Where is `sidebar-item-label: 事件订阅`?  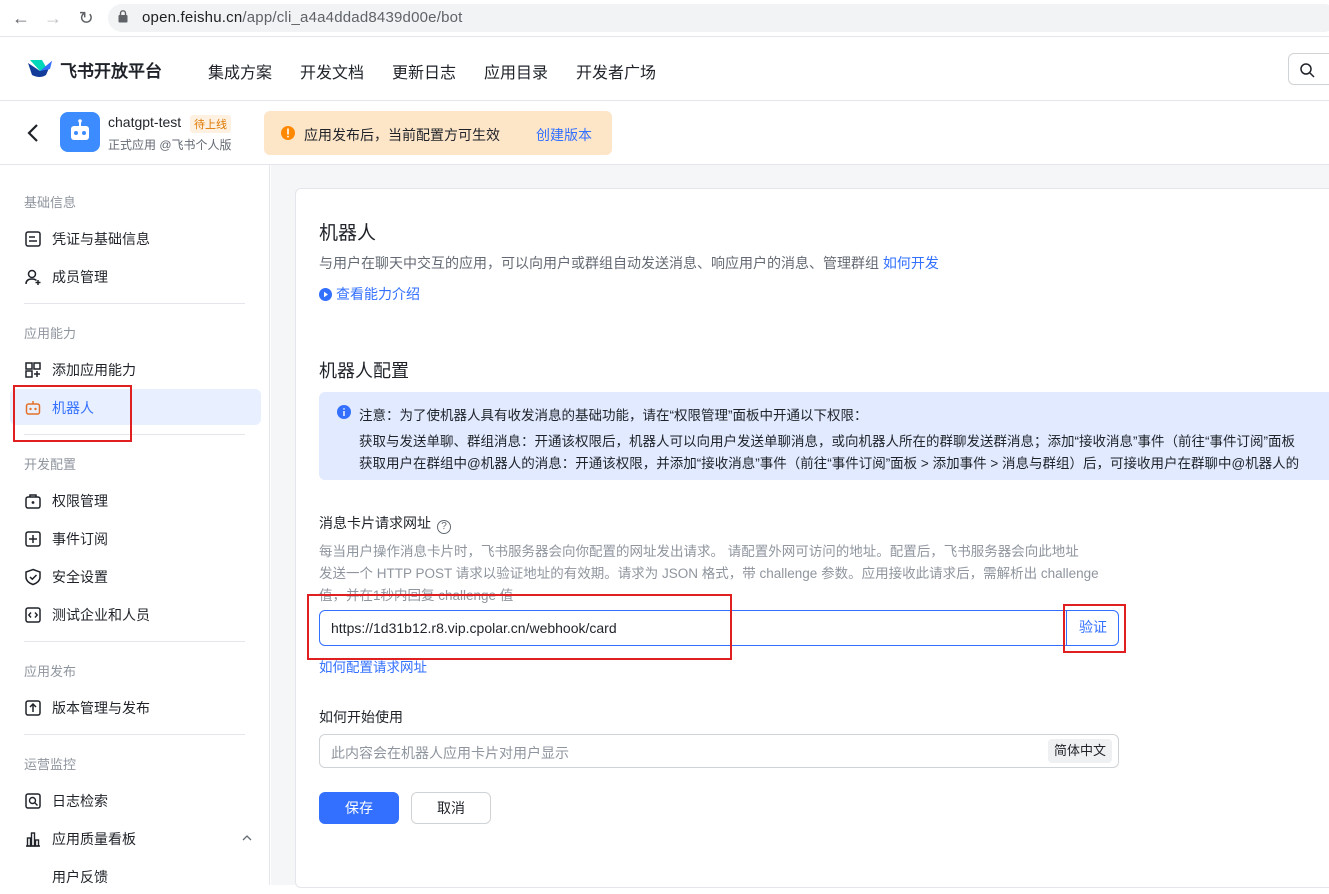
sidebar-item-label: 事件订阅 is located at coordinates (80, 539).